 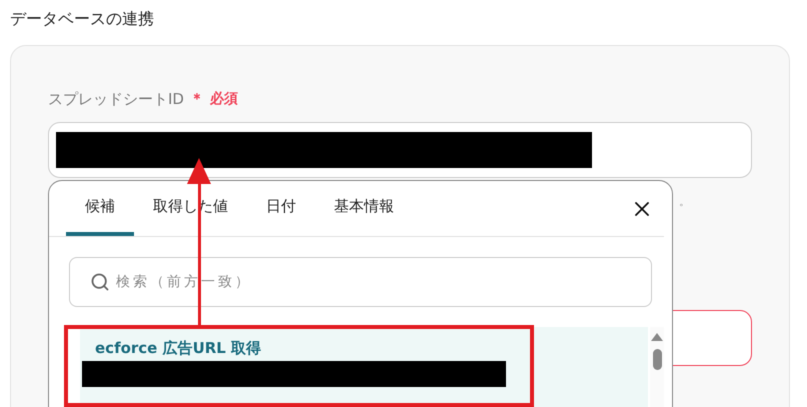 What do you see at coordinates (657, 359) in the screenshot?
I see `scrollbar-thumb` at bounding box center [657, 359].